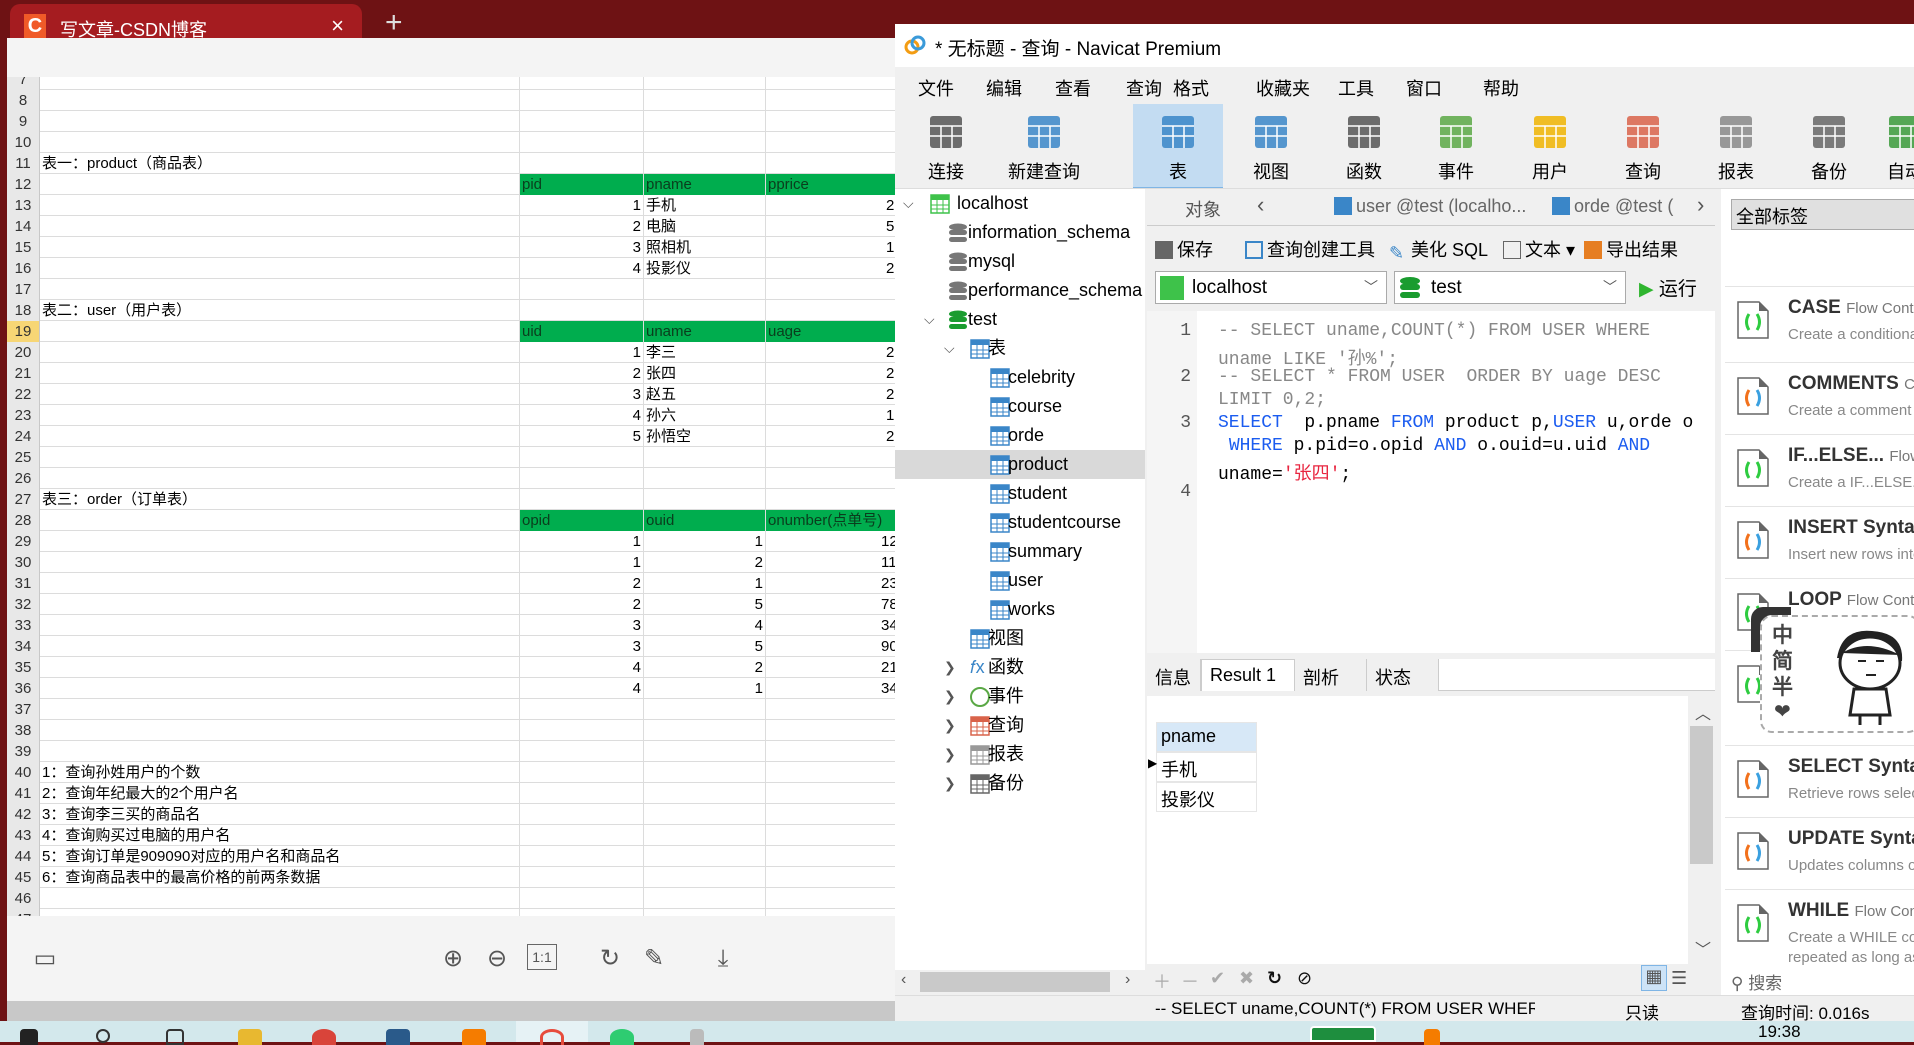 The width and height of the screenshot is (1914, 1045). I want to click on result-cell: 投影仪, so click(1206, 797).